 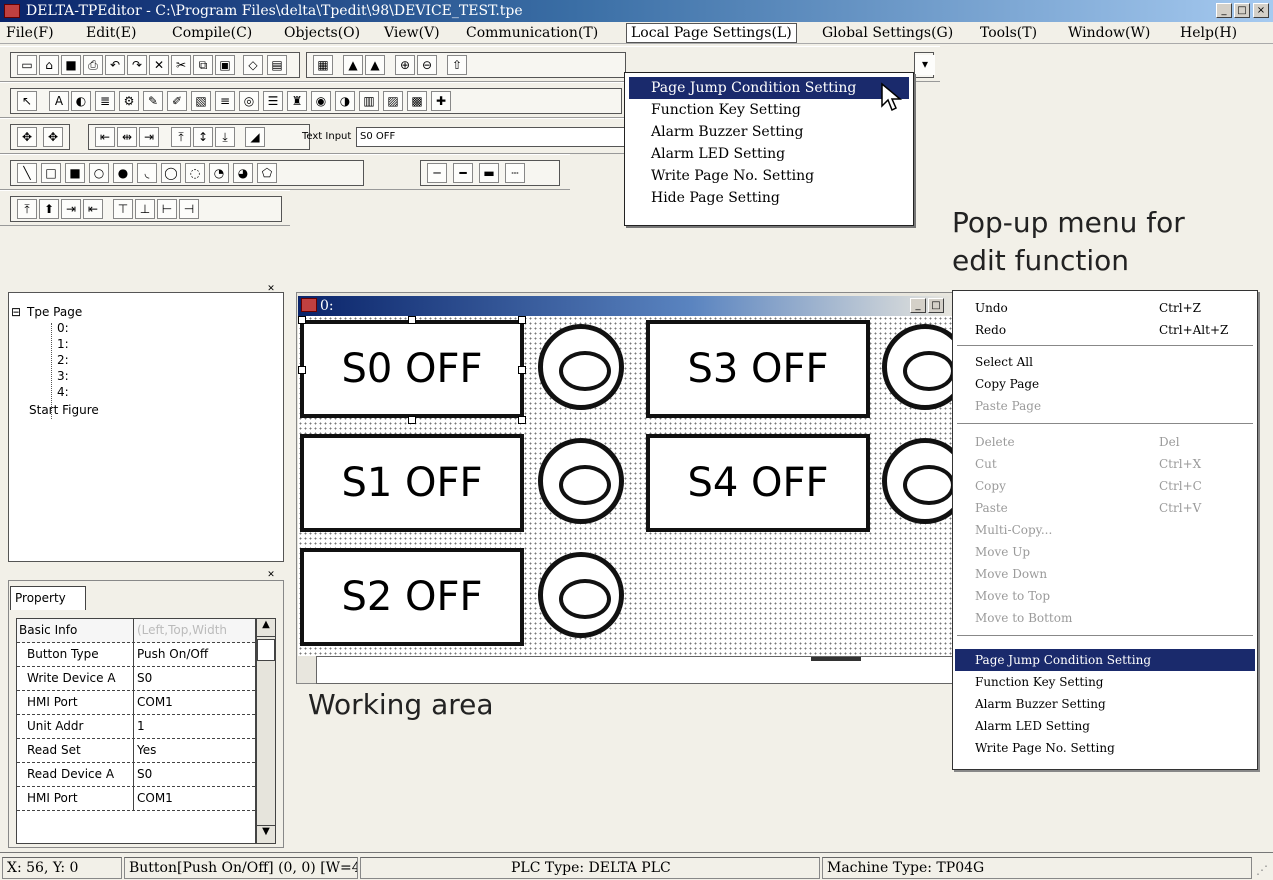 What do you see at coordinates (49, 65) in the screenshot?
I see `open-file-icon: ⌂` at bounding box center [49, 65].